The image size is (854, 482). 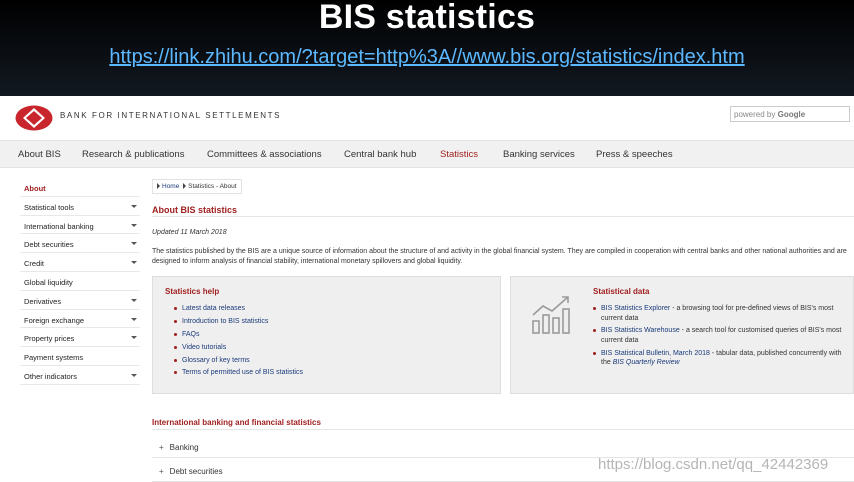 What do you see at coordinates (54, 320) in the screenshot?
I see `sidebar-item-label: Foreign exchange` at bounding box center [54, 320].